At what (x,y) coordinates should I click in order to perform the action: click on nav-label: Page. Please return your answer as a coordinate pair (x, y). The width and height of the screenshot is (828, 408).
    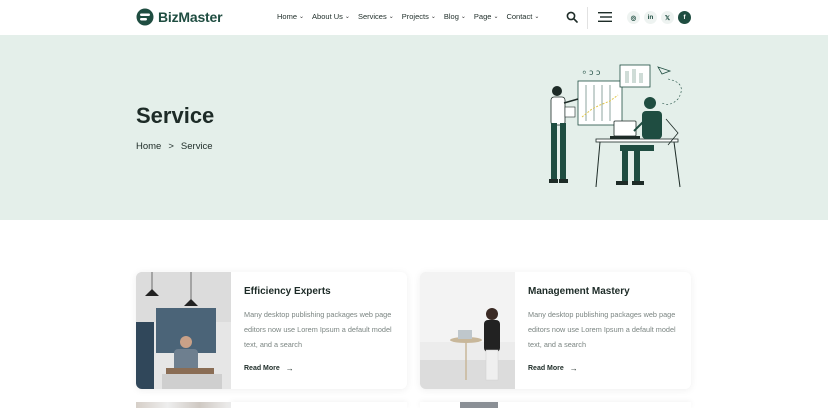
    Looking at the image, I should click on (482, 16).